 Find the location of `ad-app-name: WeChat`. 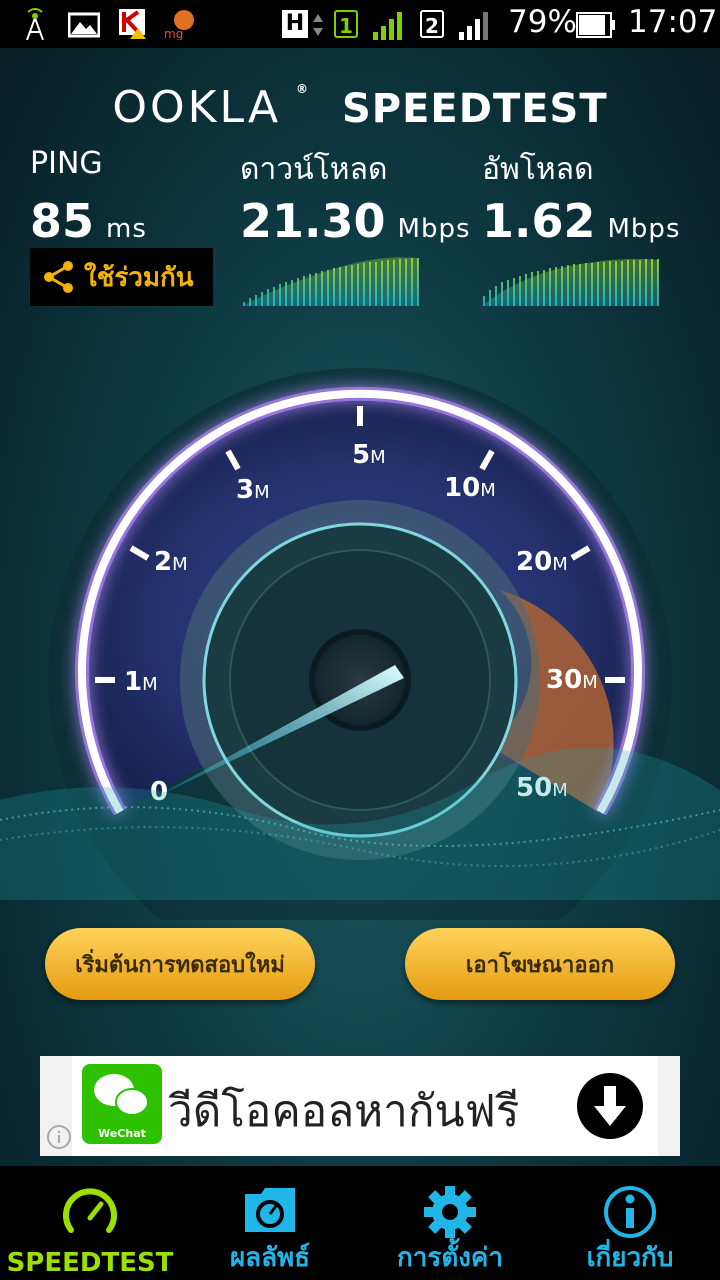

ad-app-name: WeChat is located at coordinates (122, 1133).